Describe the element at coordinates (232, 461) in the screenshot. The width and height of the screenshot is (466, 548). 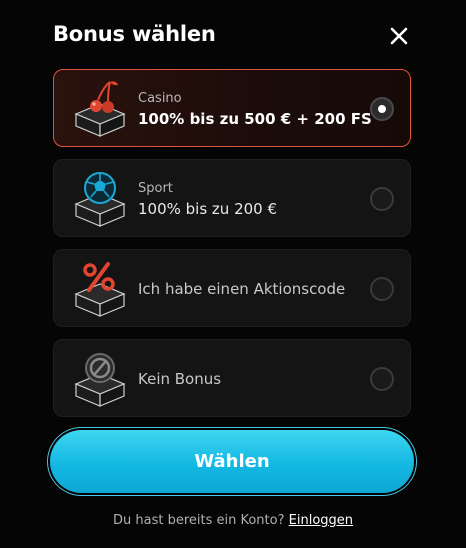
I see `choose-button: Wählen` at that location.